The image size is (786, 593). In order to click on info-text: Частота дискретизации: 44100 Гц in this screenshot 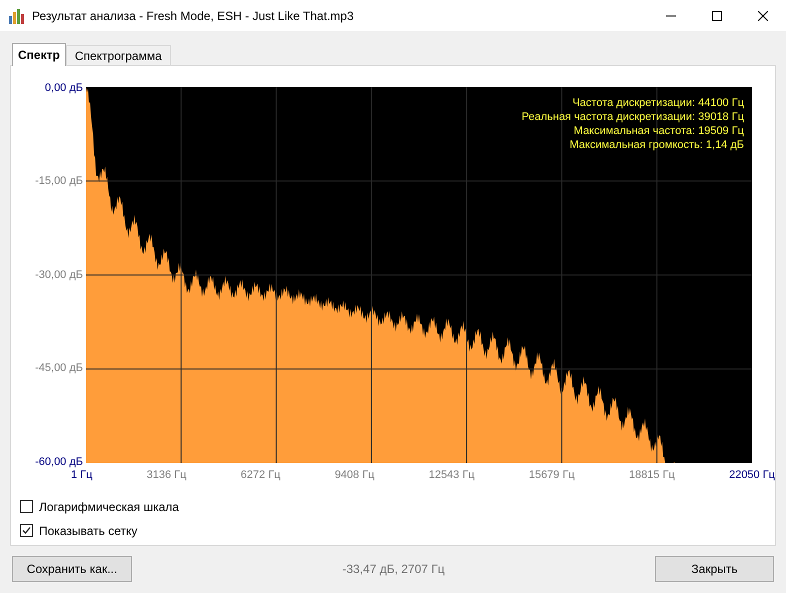, I will do `click(658, 103)`.